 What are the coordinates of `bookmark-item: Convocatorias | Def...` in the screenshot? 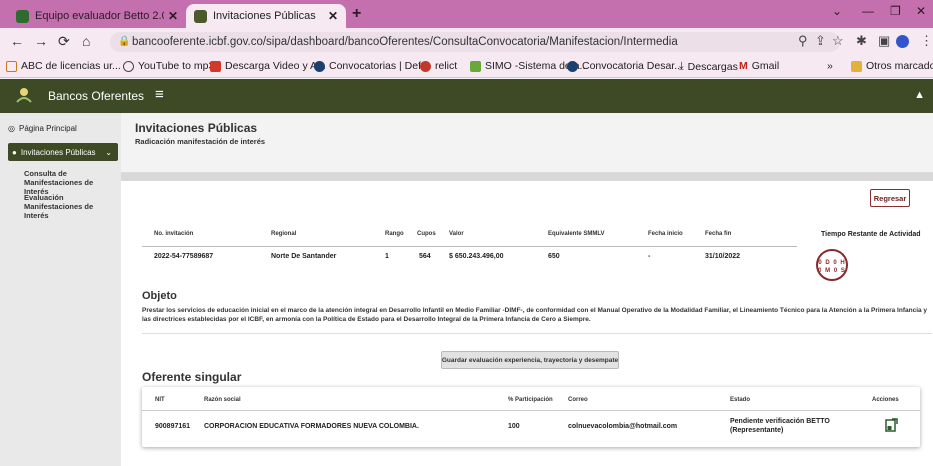 It's located at (372, 66).